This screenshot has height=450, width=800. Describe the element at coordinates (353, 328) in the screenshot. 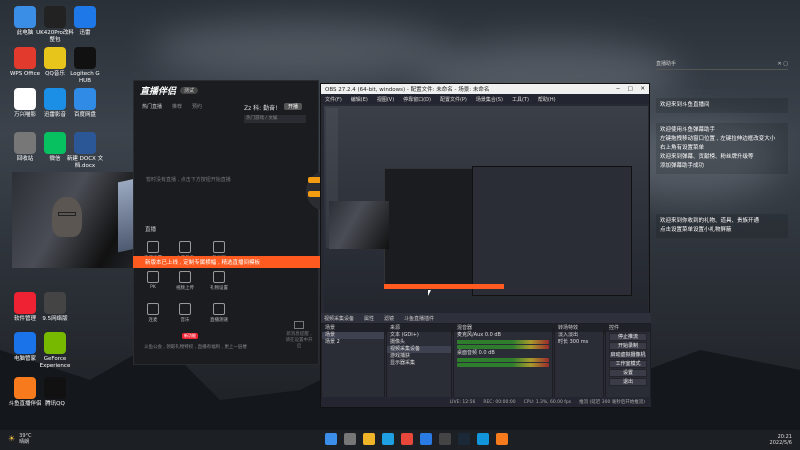

I see `scenes-title: 场景` at that location.